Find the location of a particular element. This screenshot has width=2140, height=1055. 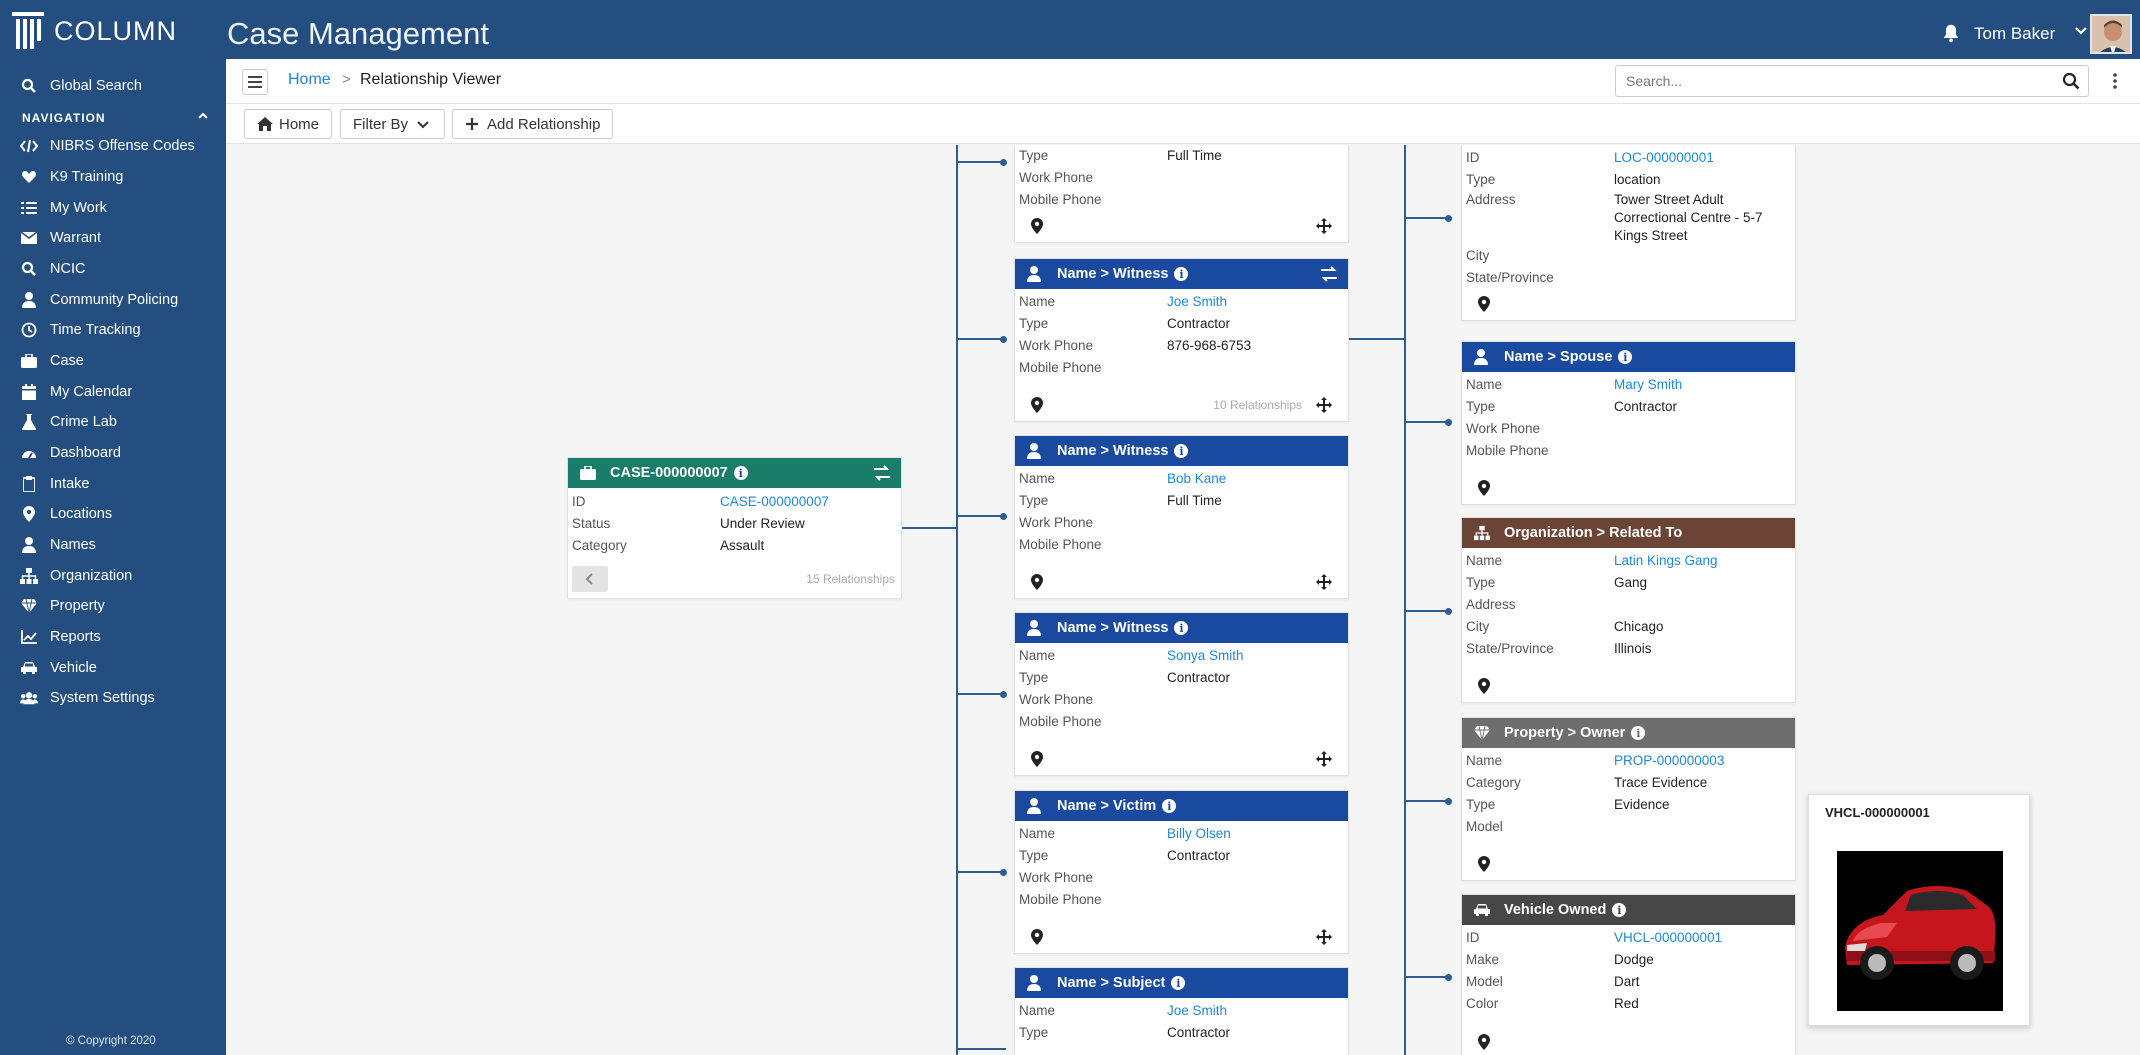

kebab-menu-icon is located at coordinates (2115, 81).